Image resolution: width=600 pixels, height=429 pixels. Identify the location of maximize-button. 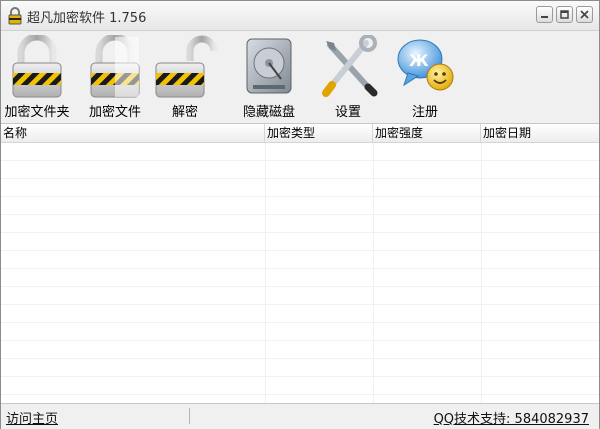
(564, 14).